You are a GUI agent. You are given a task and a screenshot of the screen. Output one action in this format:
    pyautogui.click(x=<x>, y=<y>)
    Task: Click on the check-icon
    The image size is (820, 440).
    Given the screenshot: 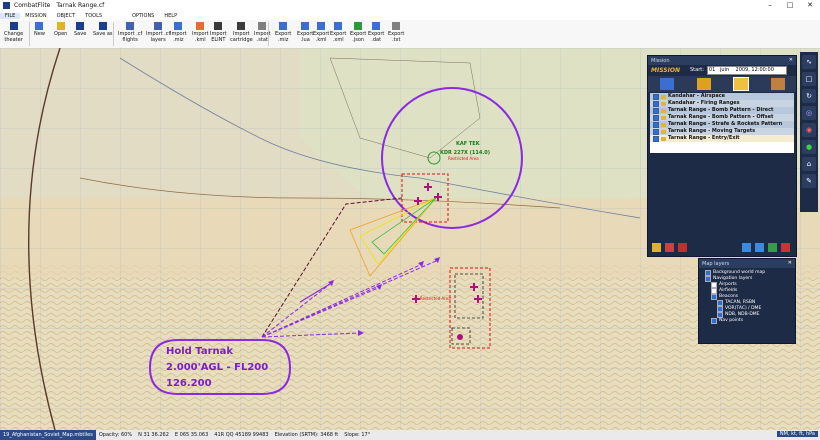 What is the action you would take?
    pyautogui.click(x=773, y=247)
    